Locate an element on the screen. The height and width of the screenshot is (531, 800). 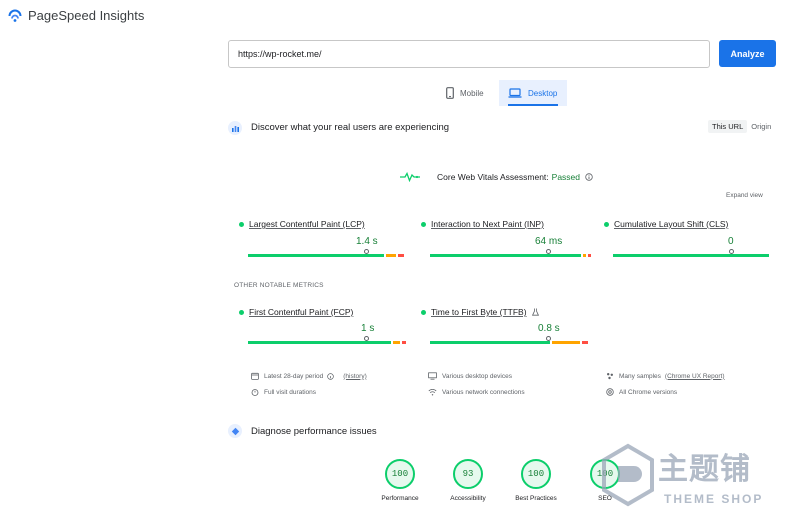
analyze-button: Analyze is located at coordinates (747, 53).